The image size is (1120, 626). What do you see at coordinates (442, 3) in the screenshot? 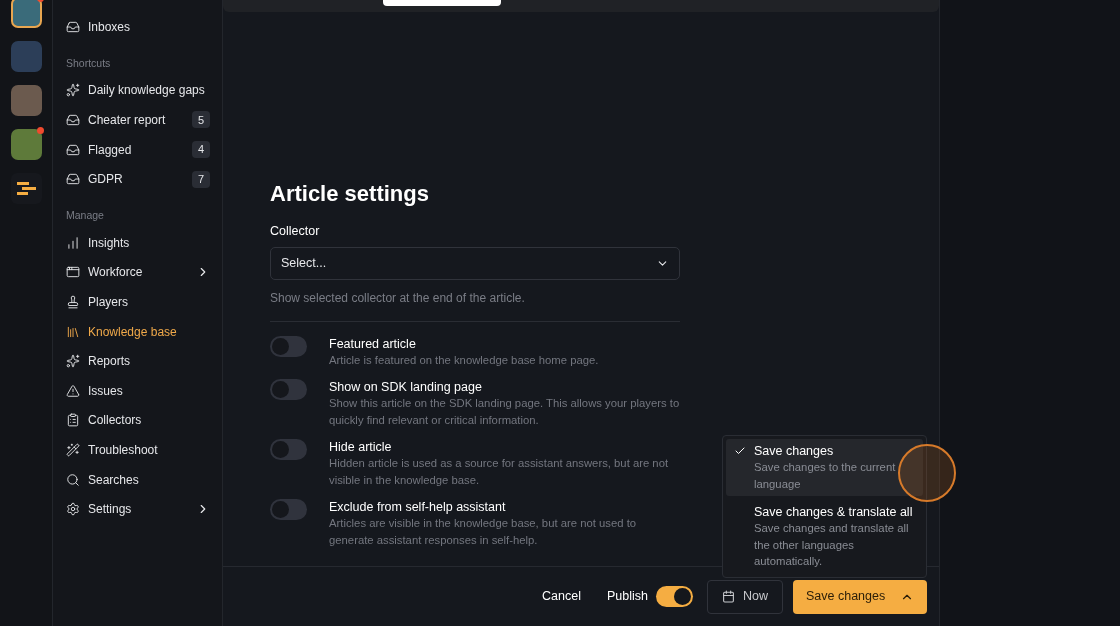
I see `toolbar-tab` at bounding box center [442, 3].